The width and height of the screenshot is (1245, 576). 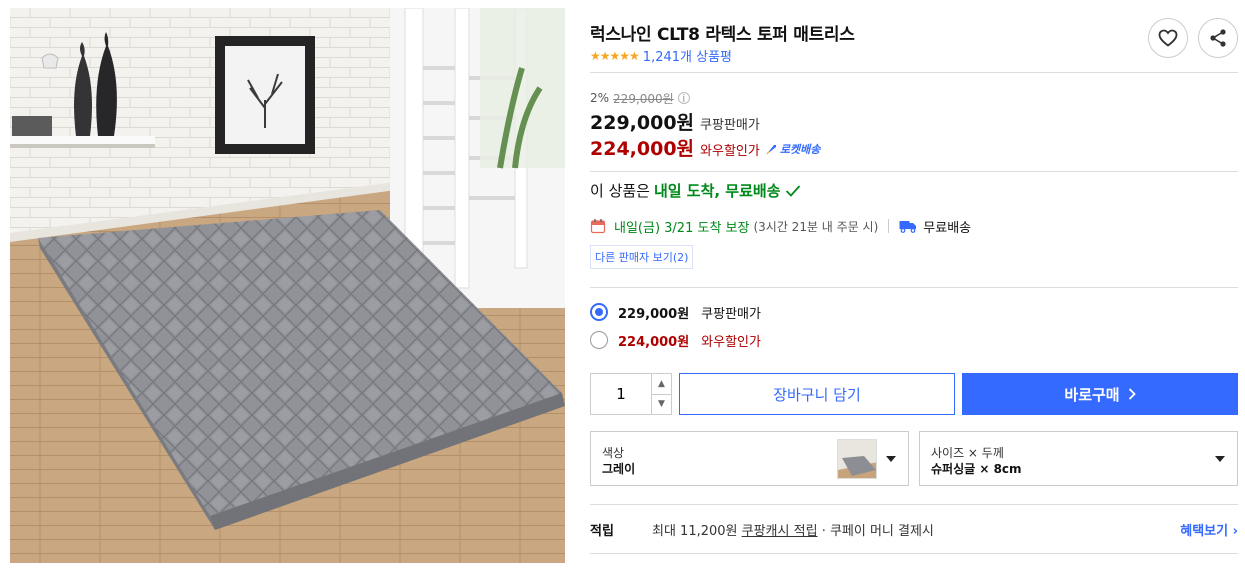 I want to click on buy-now-label: 바로구매, so click(x=1092, y=394).